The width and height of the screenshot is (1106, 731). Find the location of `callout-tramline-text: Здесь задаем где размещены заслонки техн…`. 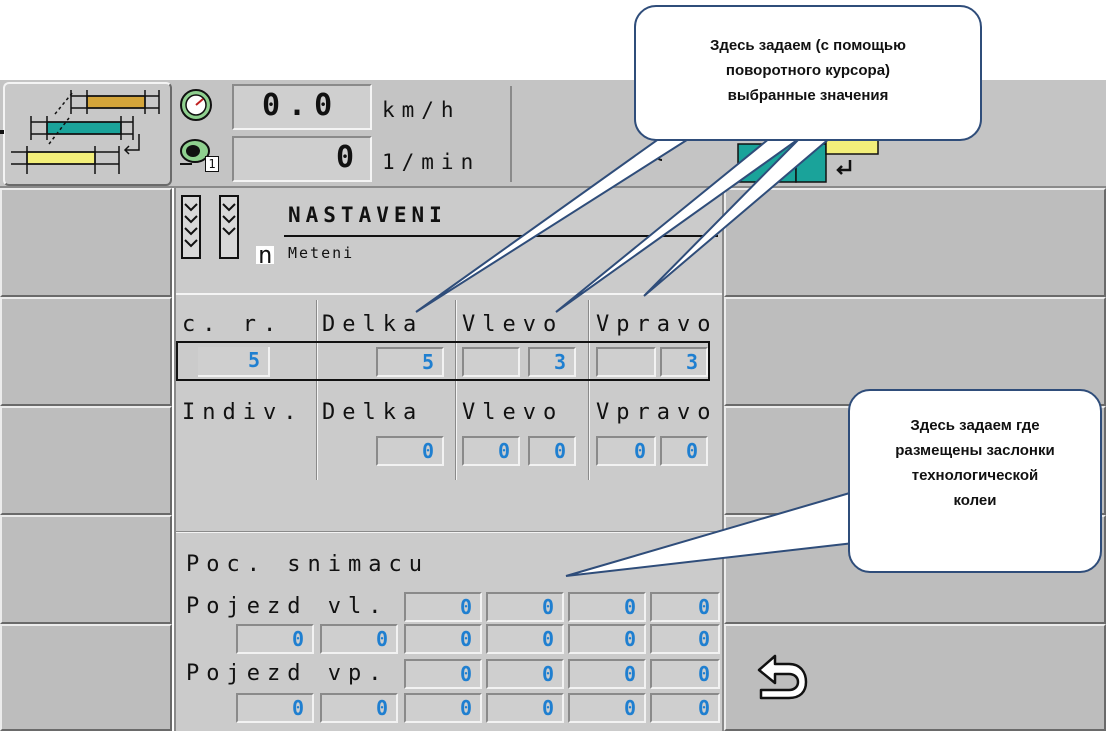

callout-tramline-text: Здесь задаем где размещены заслонки техн… is located at coordinates (975, 463).